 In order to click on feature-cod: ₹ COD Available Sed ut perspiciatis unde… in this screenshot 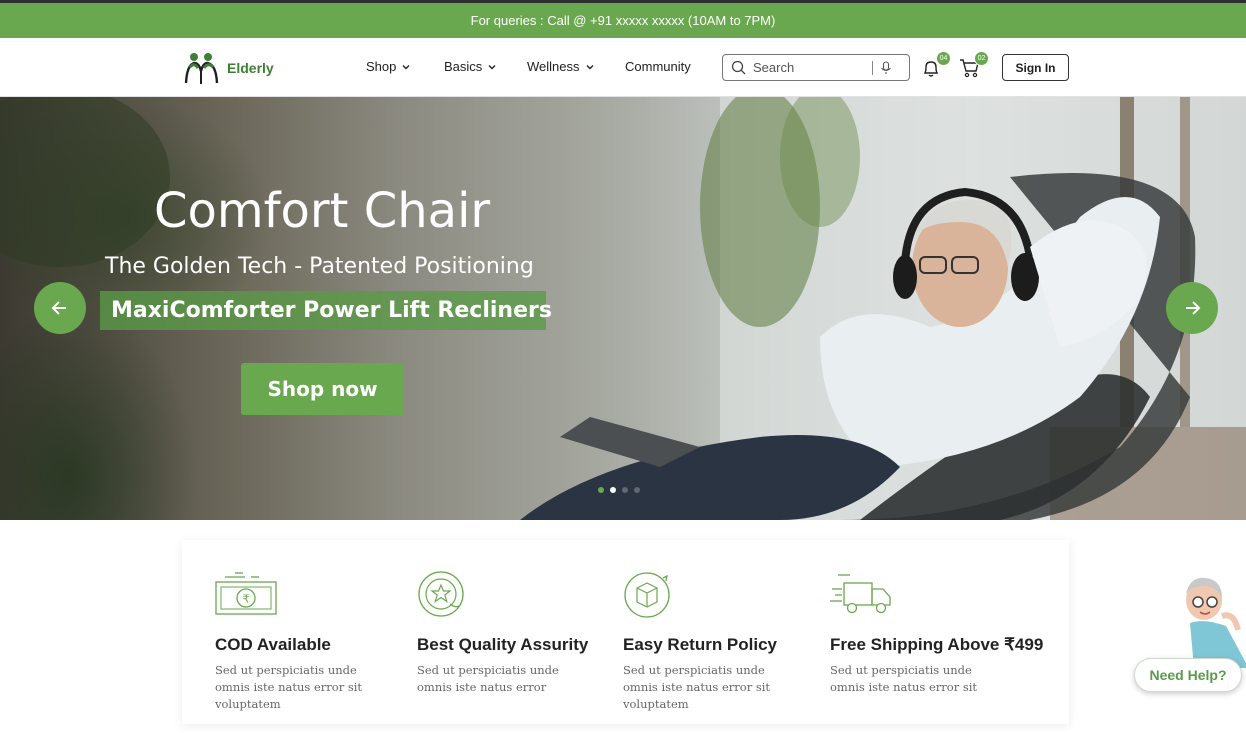, I will do `click(315, 641)`.